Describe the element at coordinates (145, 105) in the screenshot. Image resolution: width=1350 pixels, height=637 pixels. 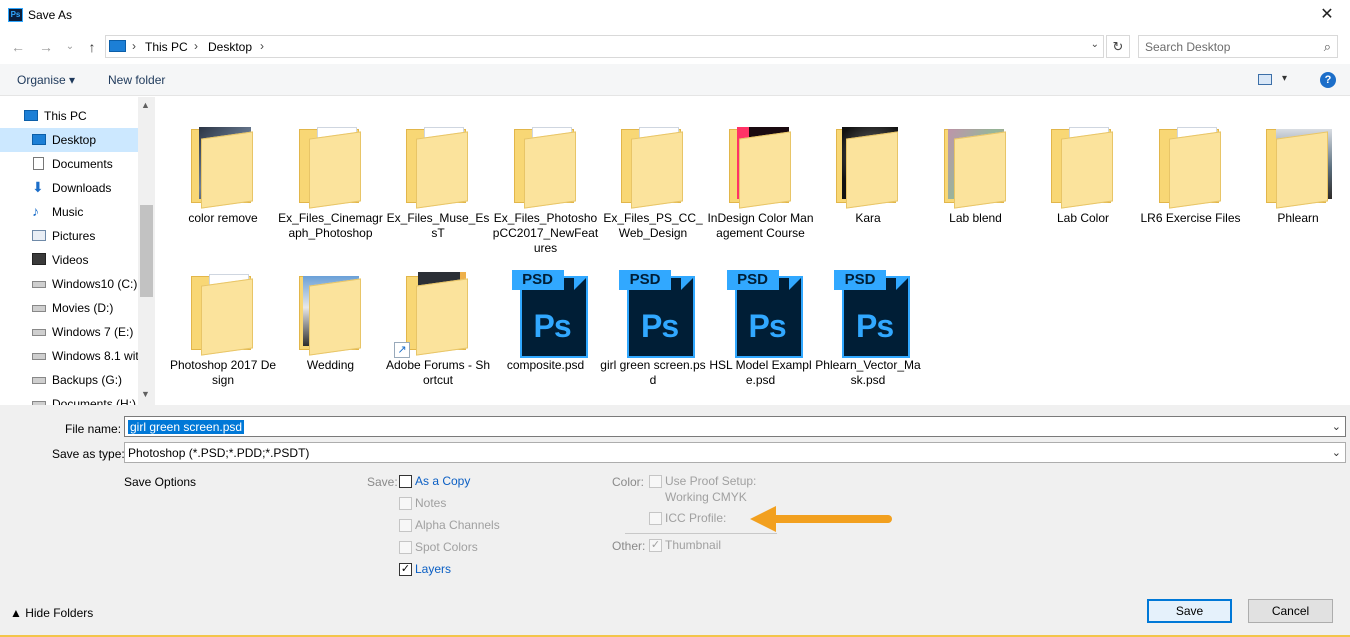
I see `scroll-up-icon: ▲` at that location.